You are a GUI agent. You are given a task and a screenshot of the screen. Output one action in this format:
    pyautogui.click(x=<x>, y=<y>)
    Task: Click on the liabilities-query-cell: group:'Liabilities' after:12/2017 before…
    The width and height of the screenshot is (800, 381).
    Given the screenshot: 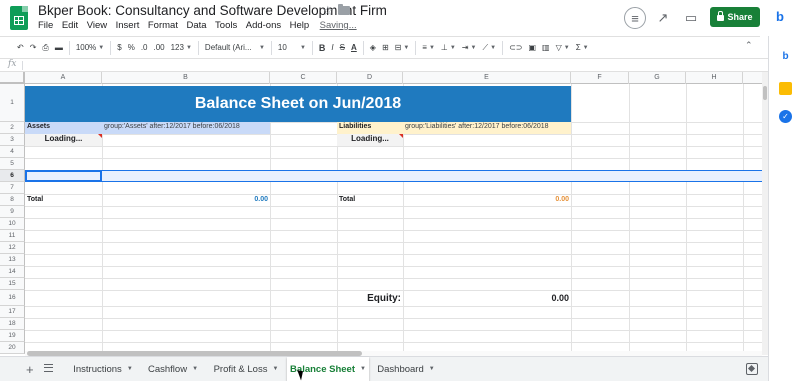 What is the action you would take?
    pyautogui.click(x=487, y=128)
    